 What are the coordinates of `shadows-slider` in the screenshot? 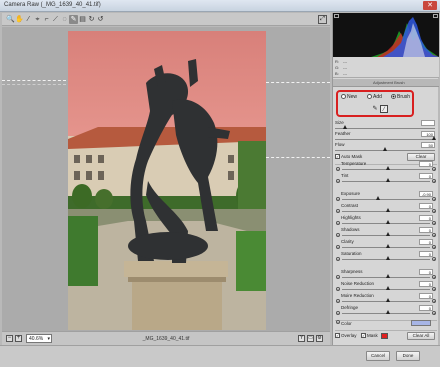 It's located at (386, 234).